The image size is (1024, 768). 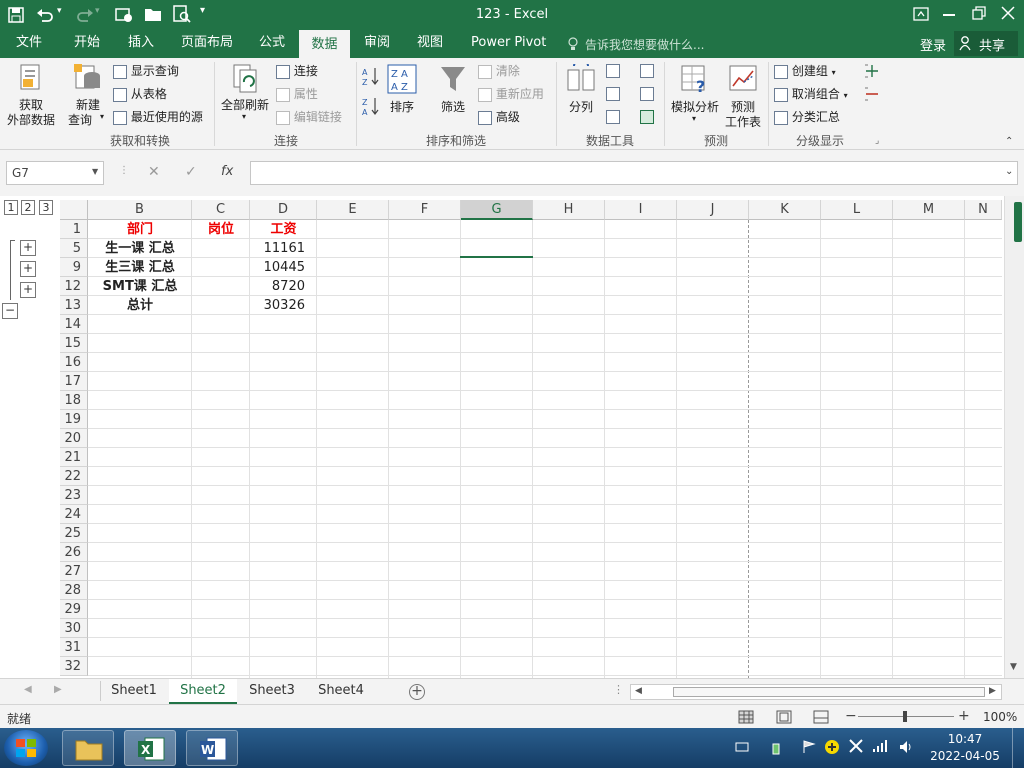 What do you see at coordinates (74, 628) in the screenshot?
I see `row-header: 30` at bounding box center [74, 628].